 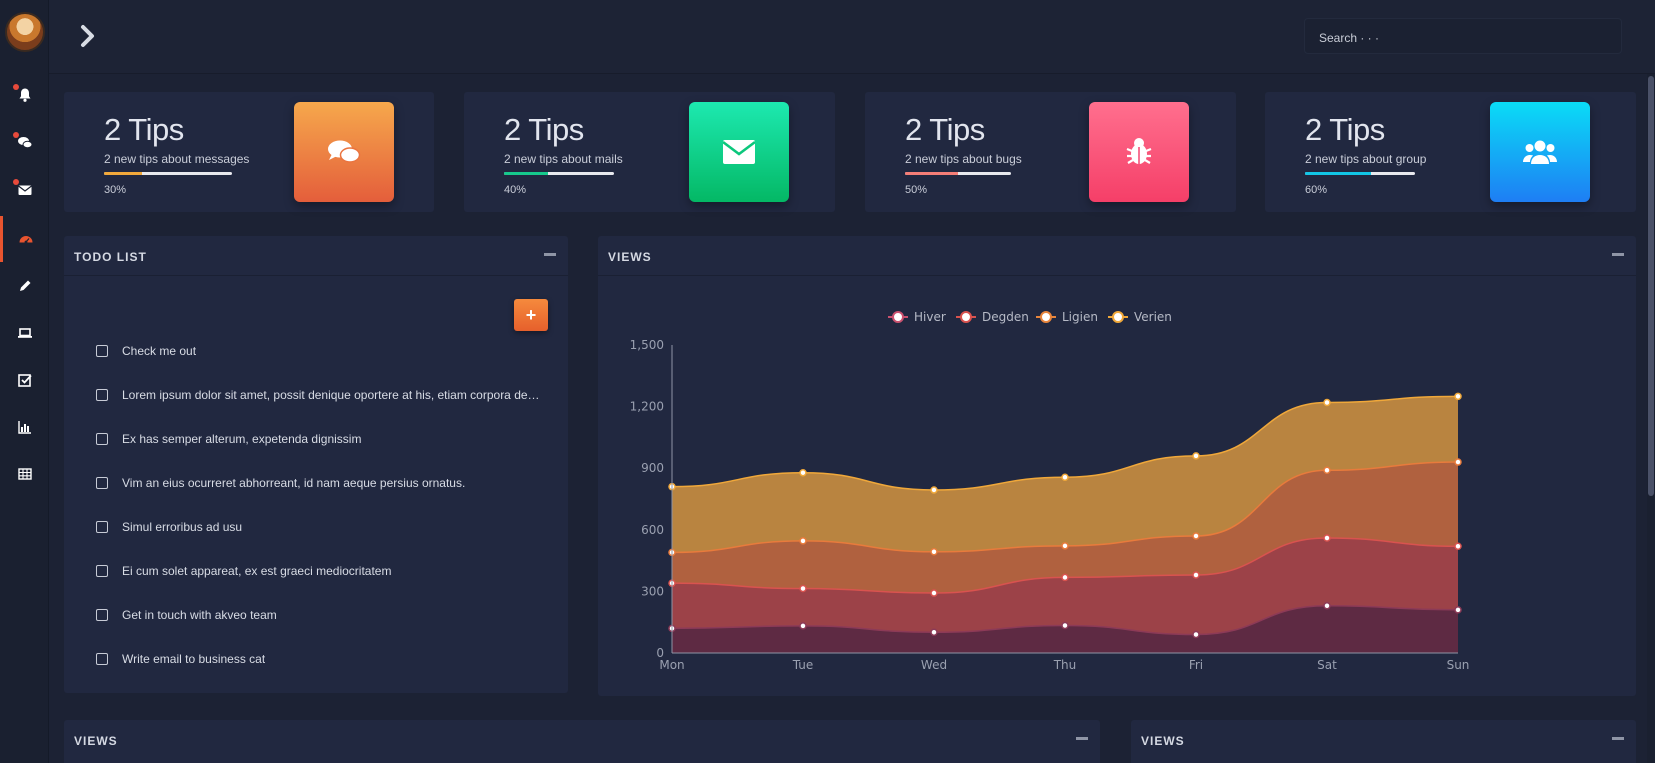 What do you see at coordinates (1540, 152) in the screenshot?
I see `group-tile` at bounding box center [1540, 152].